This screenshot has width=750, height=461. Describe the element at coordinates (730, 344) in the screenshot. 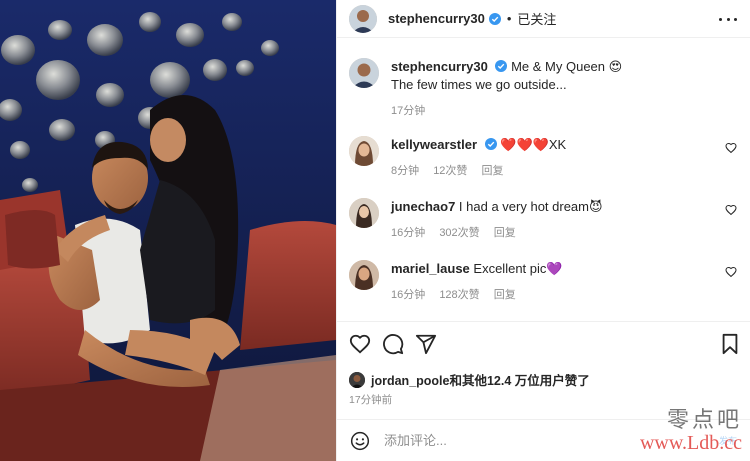

I see `save-bookmark-icon` at that location.